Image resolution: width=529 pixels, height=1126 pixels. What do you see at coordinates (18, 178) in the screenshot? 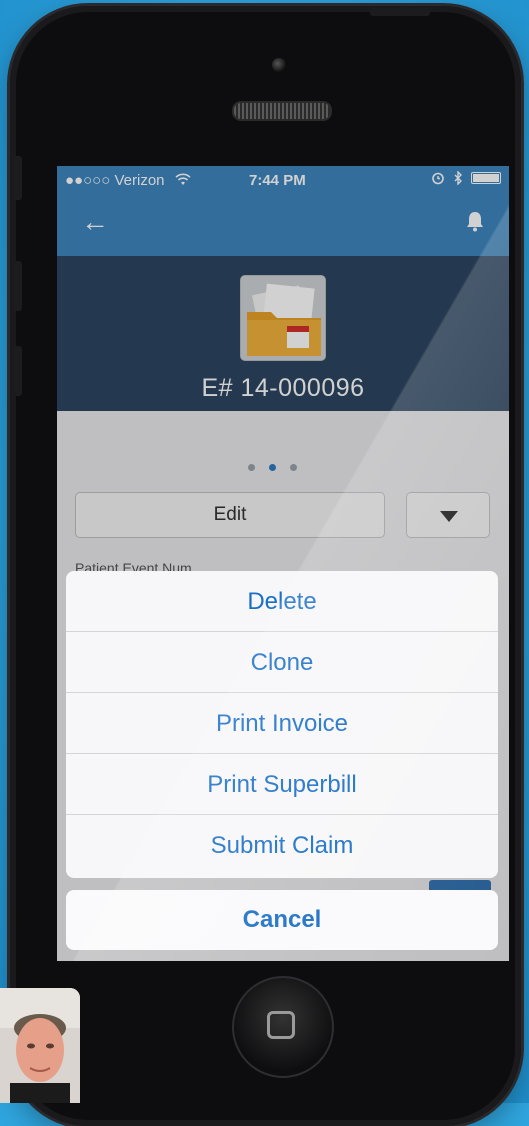
I see `mute-switch` at bounding box center [18, 178].